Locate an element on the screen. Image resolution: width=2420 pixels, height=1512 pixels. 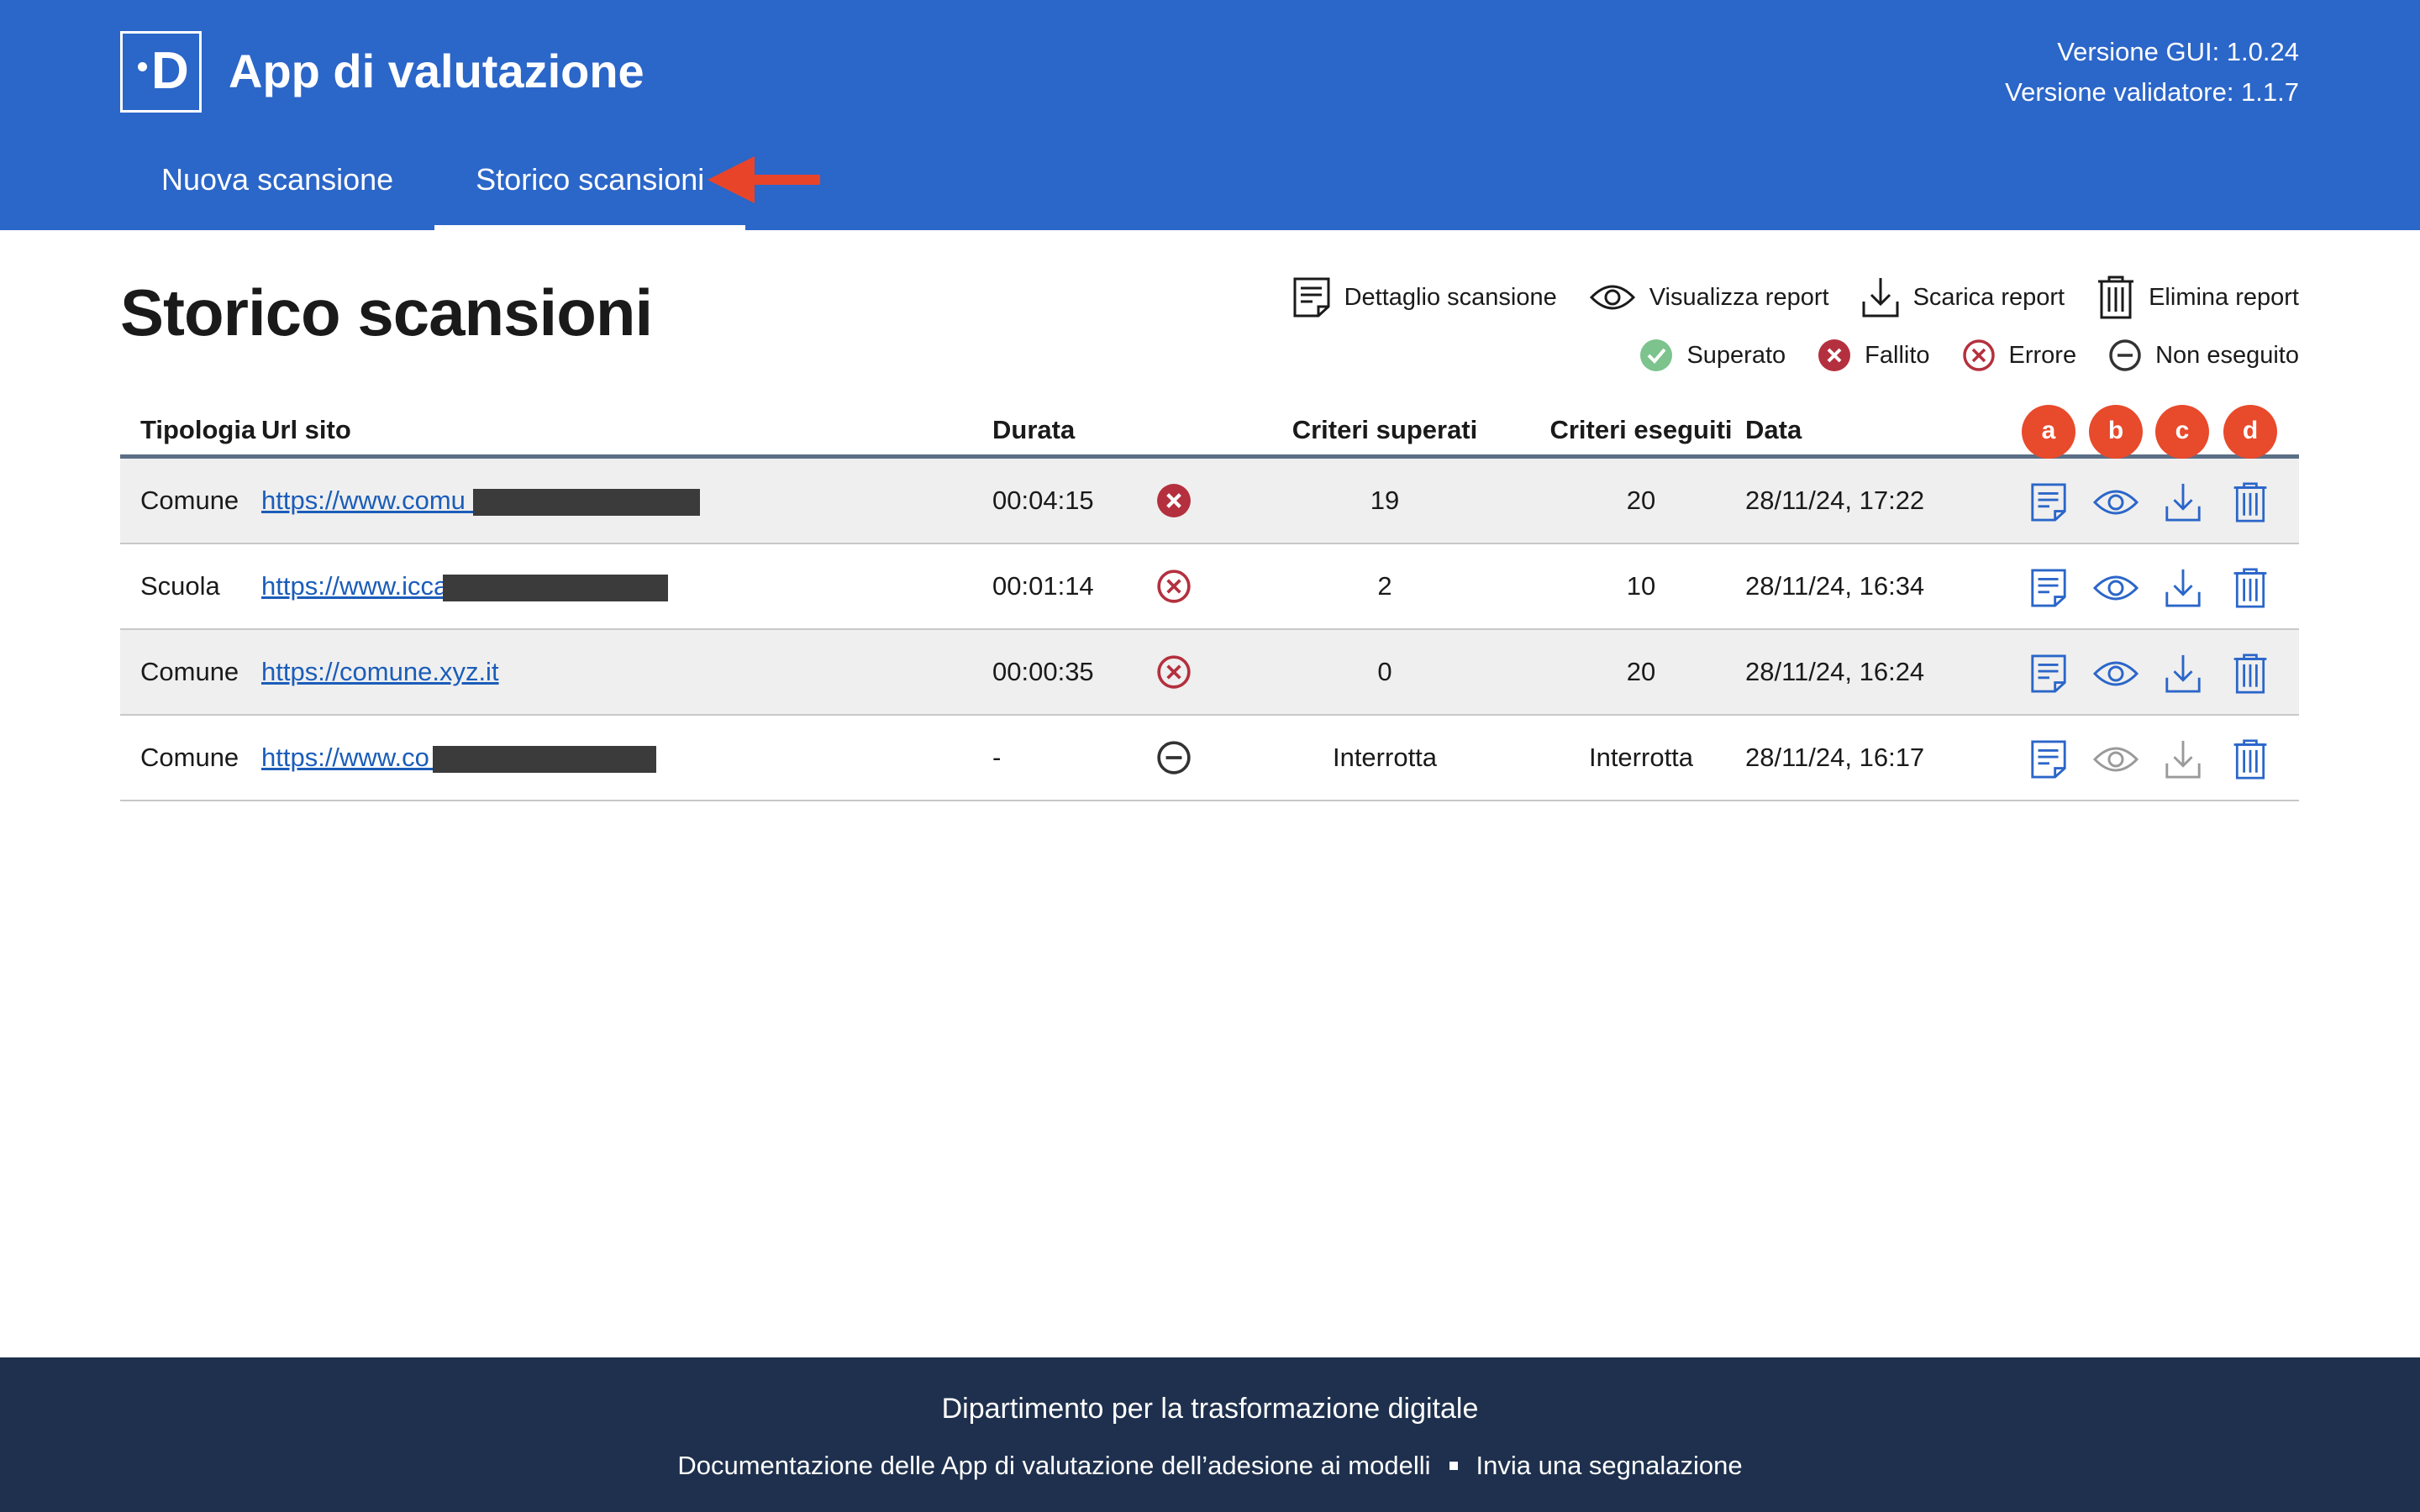
header-durata: Durata is located at coordinates (1034, 429).